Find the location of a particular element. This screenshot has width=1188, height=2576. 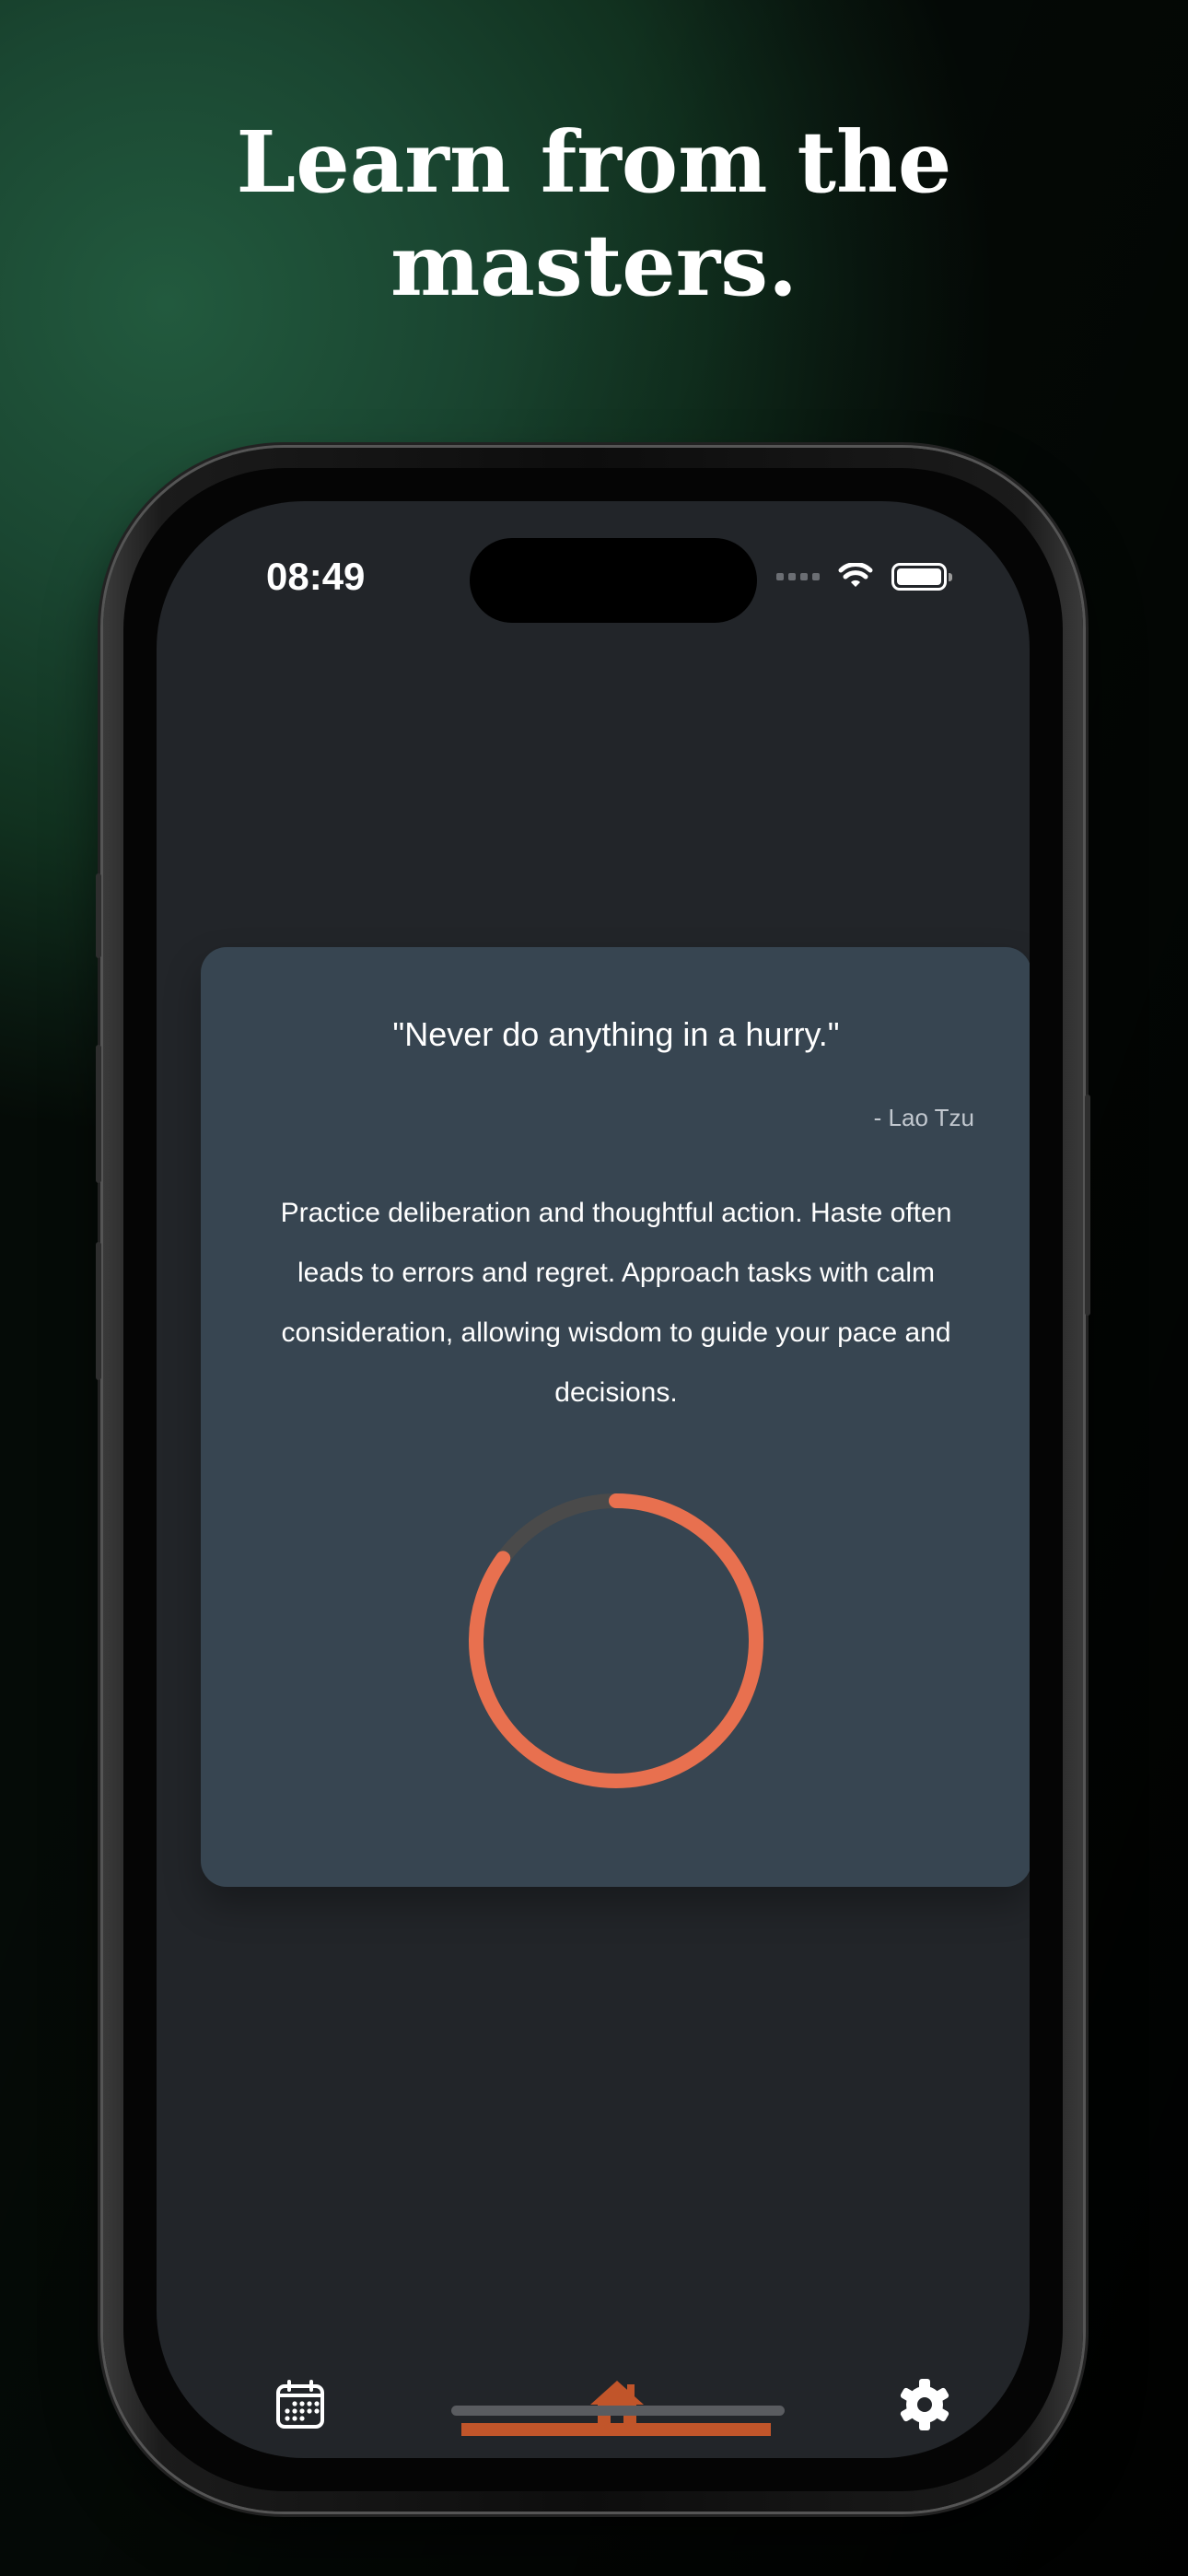

home-indicator is located at coordinates (618, 2411).